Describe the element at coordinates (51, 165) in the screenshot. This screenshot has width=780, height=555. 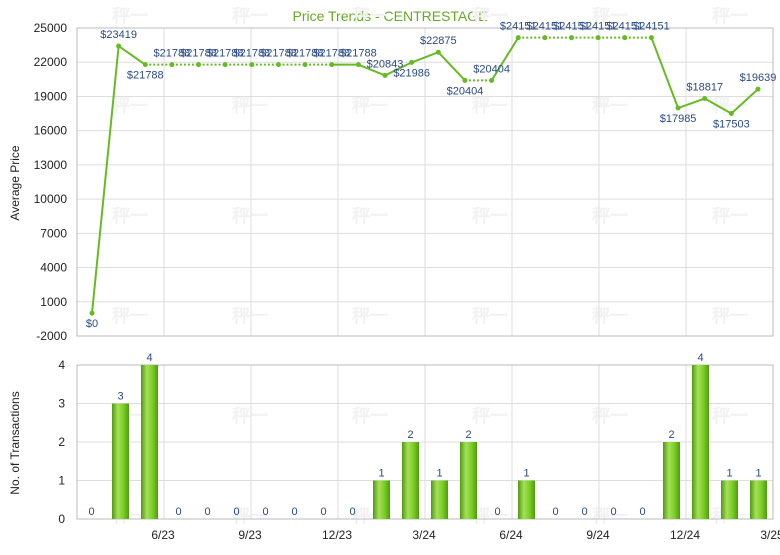
I see `price-y-tick-label: 13000` at that location.